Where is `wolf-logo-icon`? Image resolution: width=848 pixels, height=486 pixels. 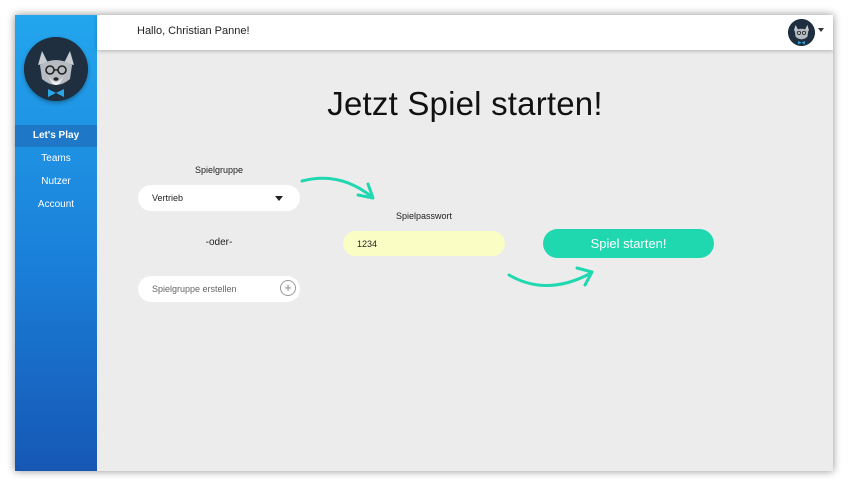
wolf-logo-icon is located at coordinates (56, 69).